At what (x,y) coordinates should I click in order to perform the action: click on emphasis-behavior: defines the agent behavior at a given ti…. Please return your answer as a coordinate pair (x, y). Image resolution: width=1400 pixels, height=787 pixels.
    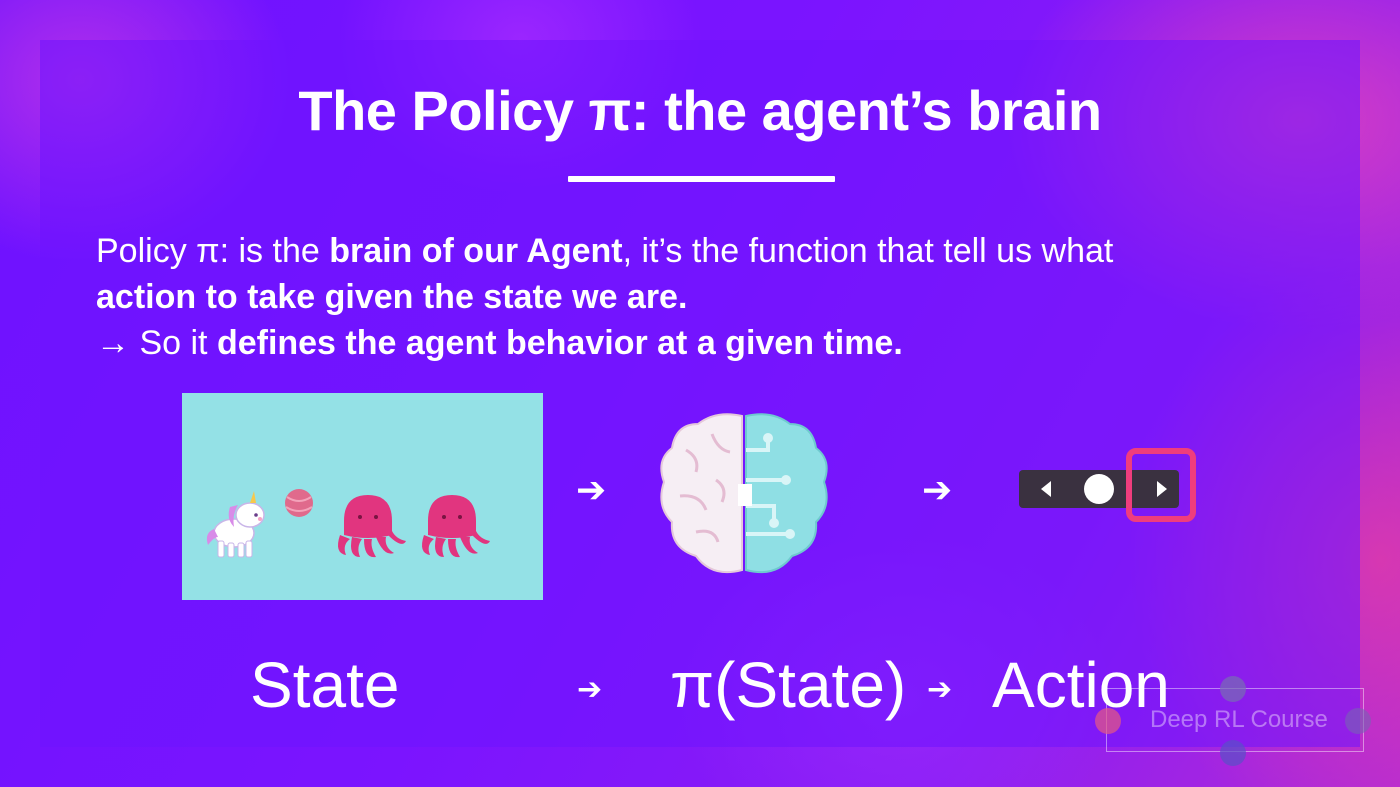
    Looking at the image, I should click on (559, 343).